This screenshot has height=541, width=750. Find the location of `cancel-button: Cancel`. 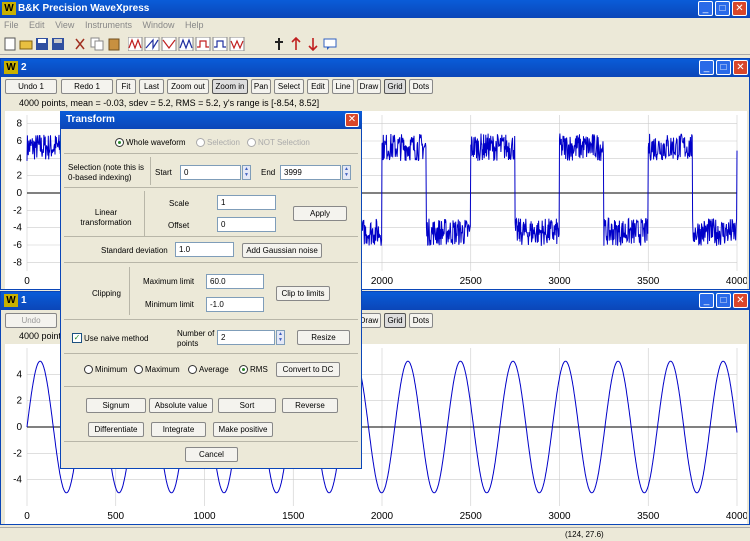

cancel-button: Cancel is located at coordinates (211, 454).